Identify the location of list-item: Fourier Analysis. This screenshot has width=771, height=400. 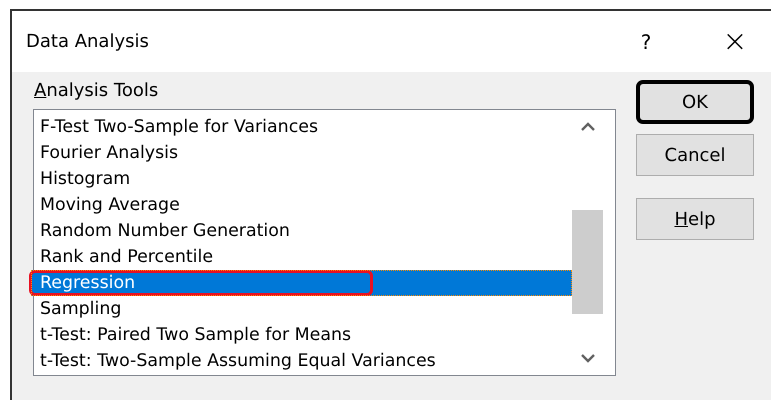
(303, 153).